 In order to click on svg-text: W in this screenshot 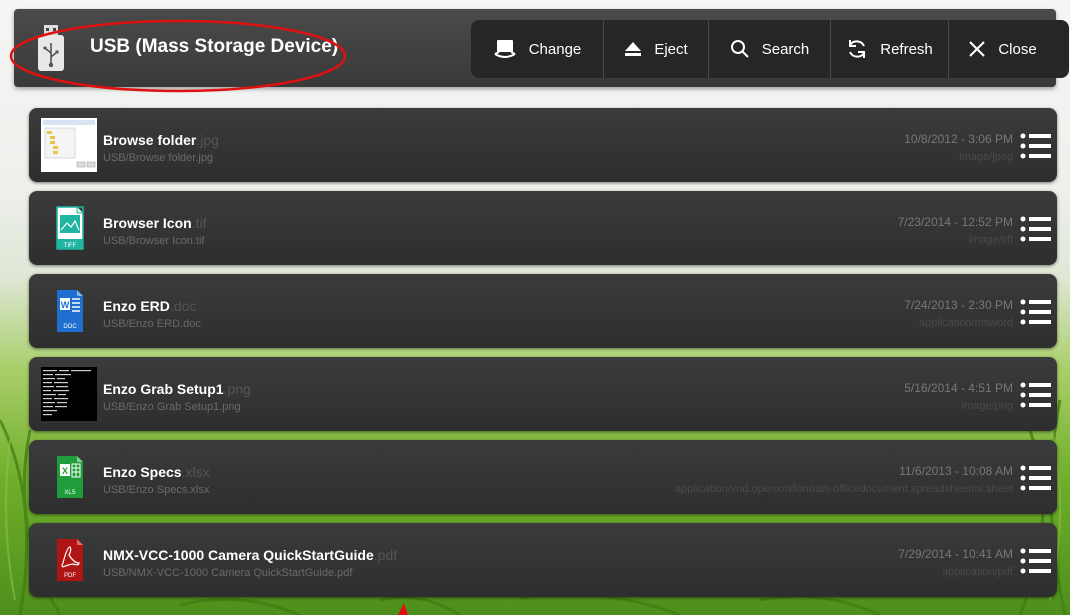, I will do `click(65, 305)`.